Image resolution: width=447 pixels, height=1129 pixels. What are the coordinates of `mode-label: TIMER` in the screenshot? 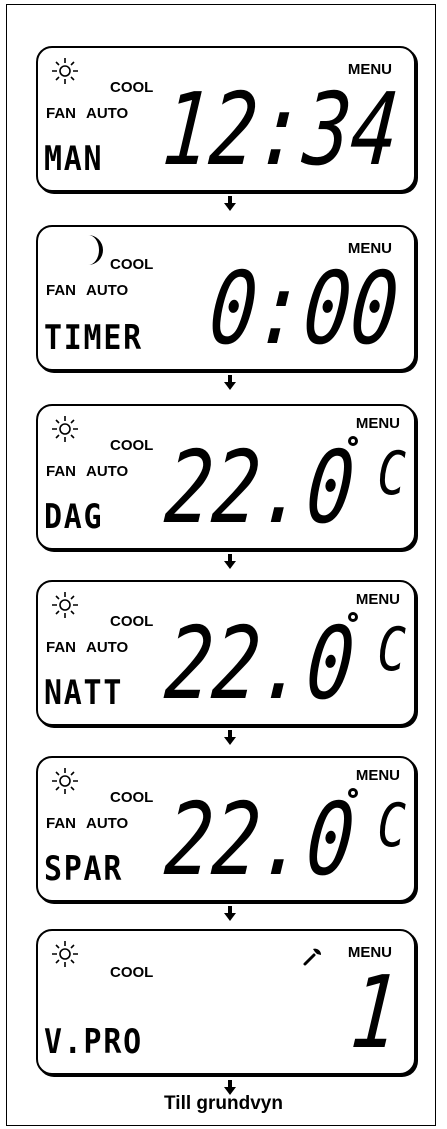 It's located at (93, 338).